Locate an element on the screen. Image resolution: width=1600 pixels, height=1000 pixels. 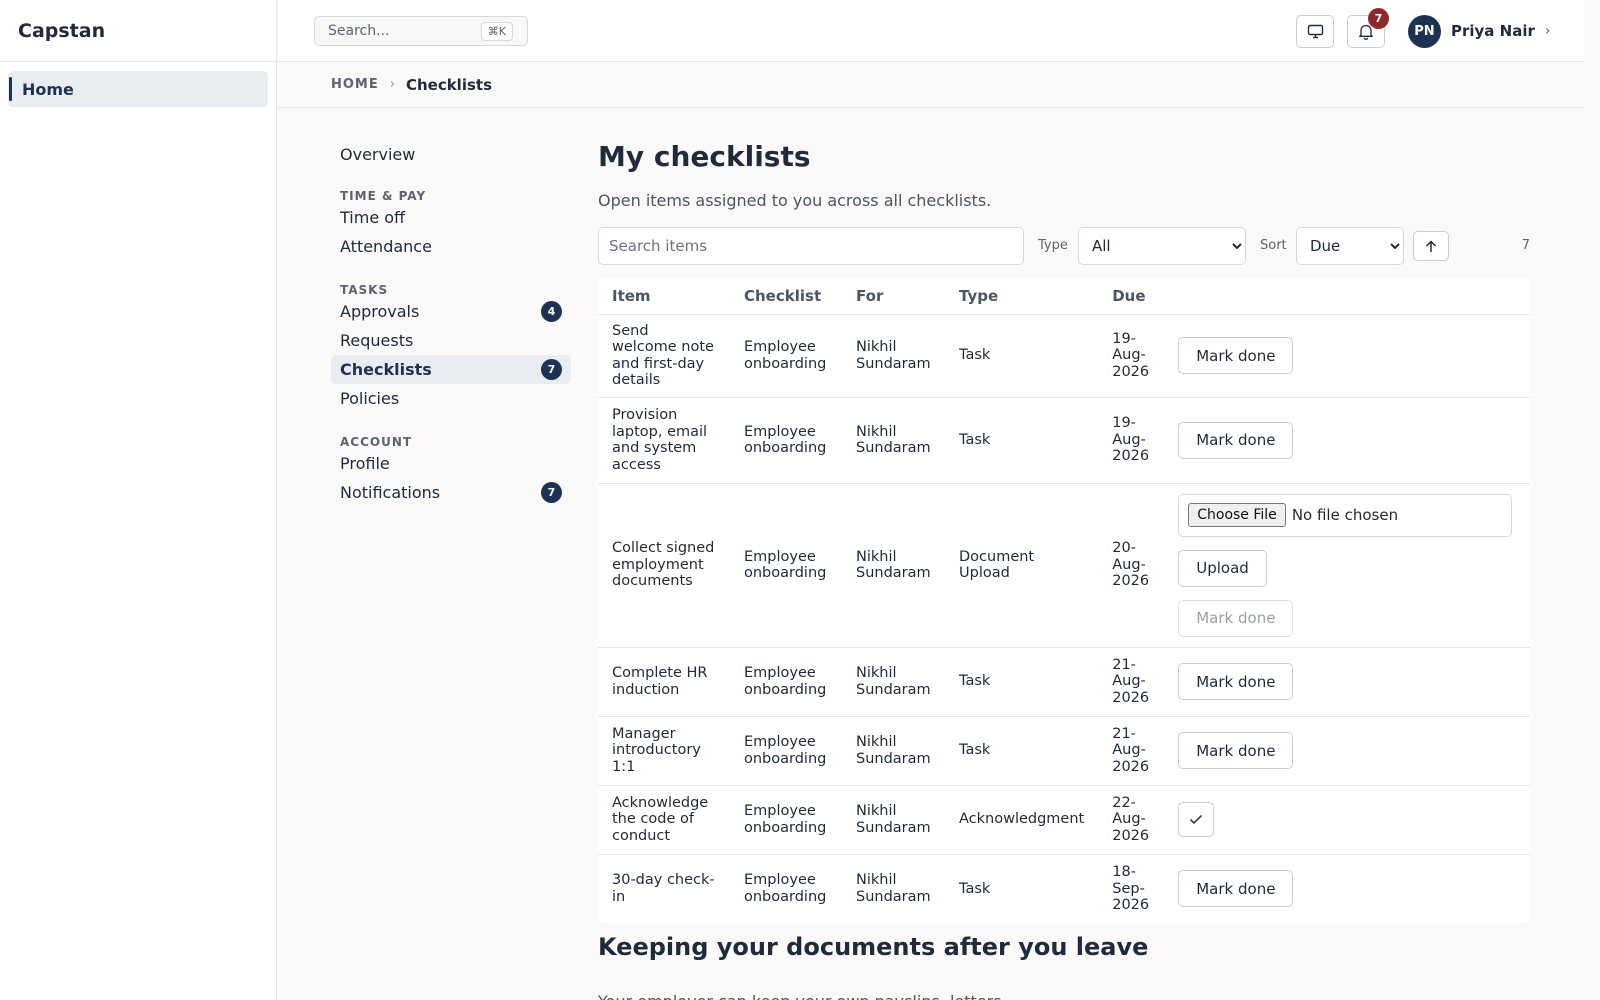
sort-direction-button is located at coordinates (1431, 246).